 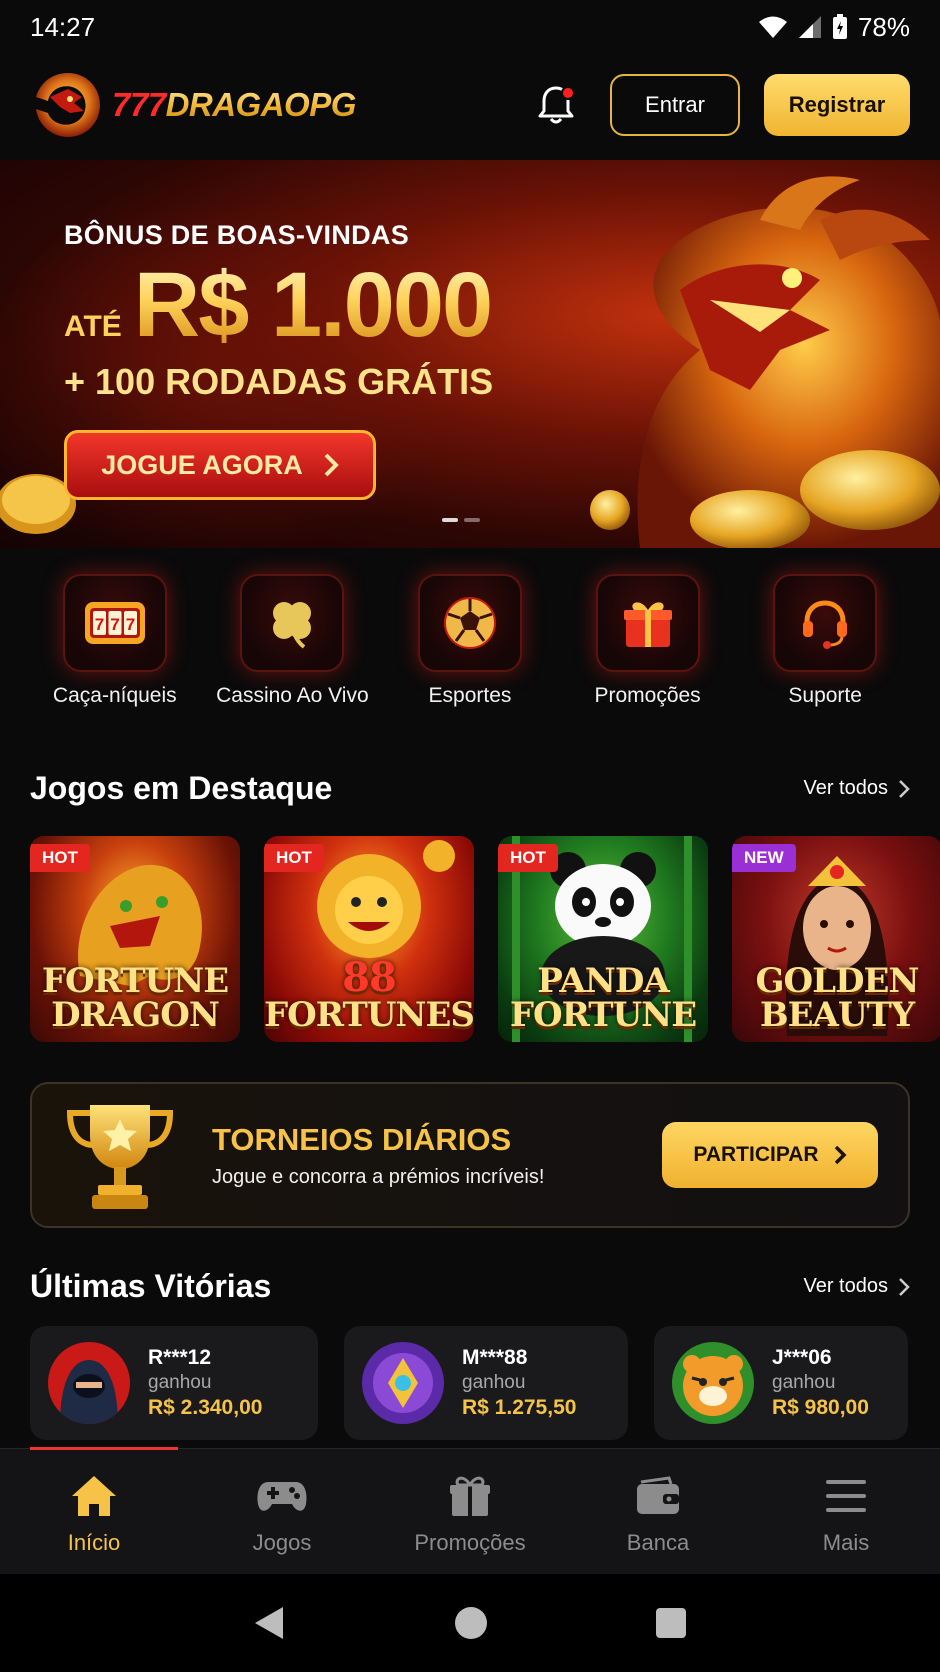 I want to click on app-header: 777DRAGAOPG Entrar Registrar, so click(x=470, y=105).